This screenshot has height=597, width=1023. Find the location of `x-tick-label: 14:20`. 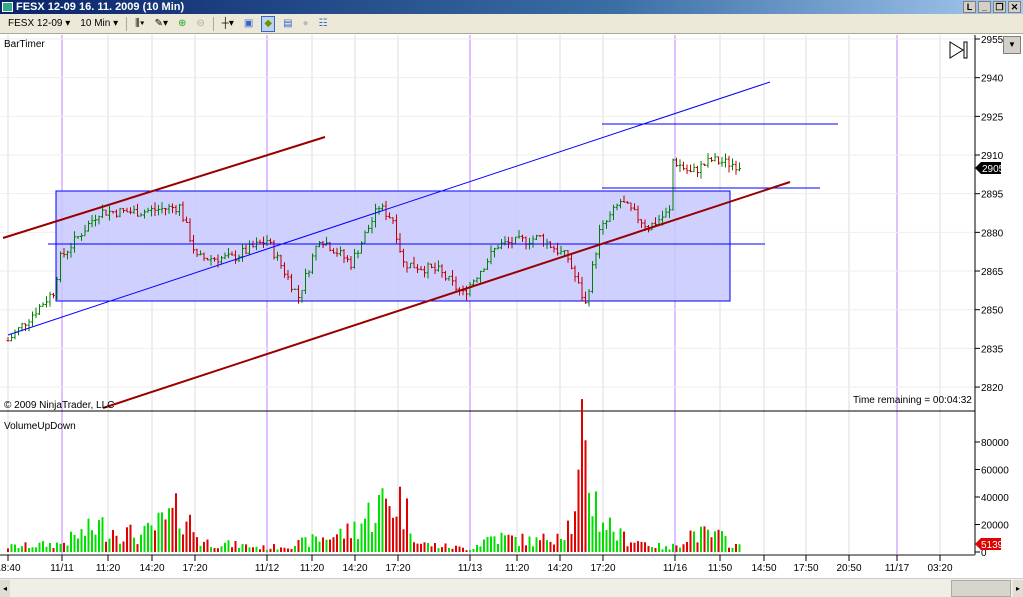

x-tick-label: 14:20 is located at coordinates (354, 568).